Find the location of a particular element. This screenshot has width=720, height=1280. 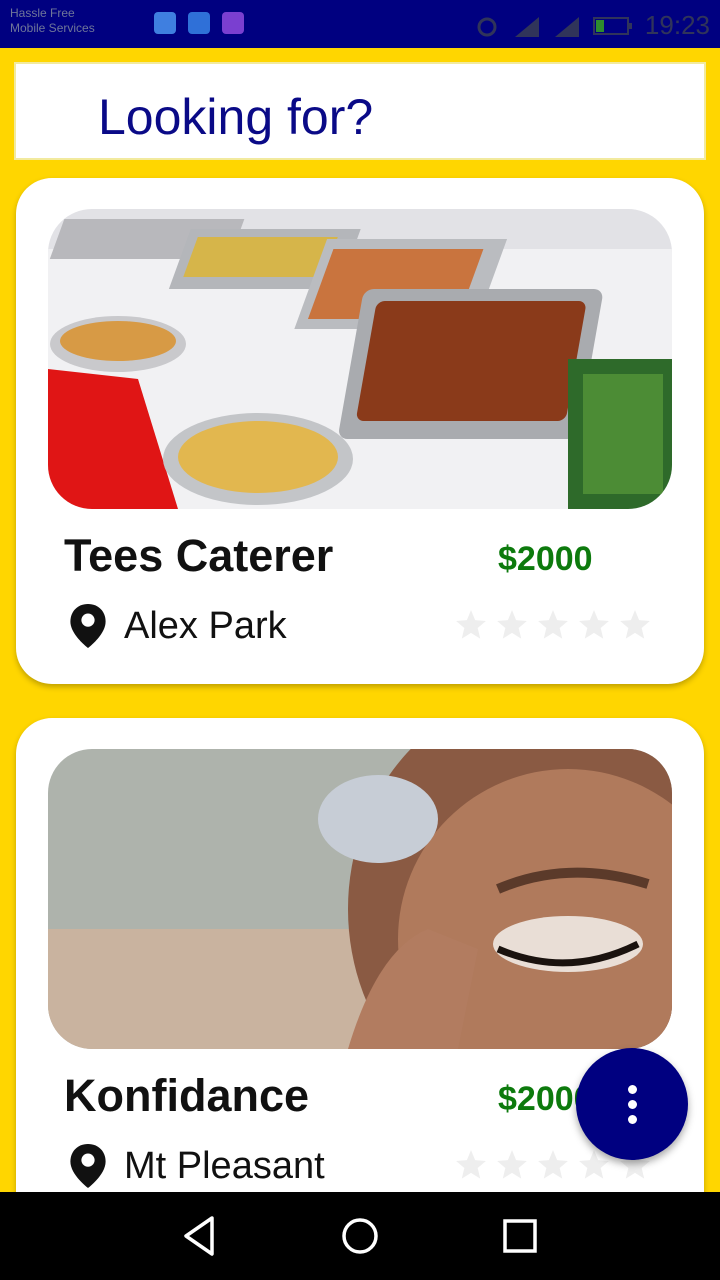

system-status: 19:23 is located at coordinates (591, 25).